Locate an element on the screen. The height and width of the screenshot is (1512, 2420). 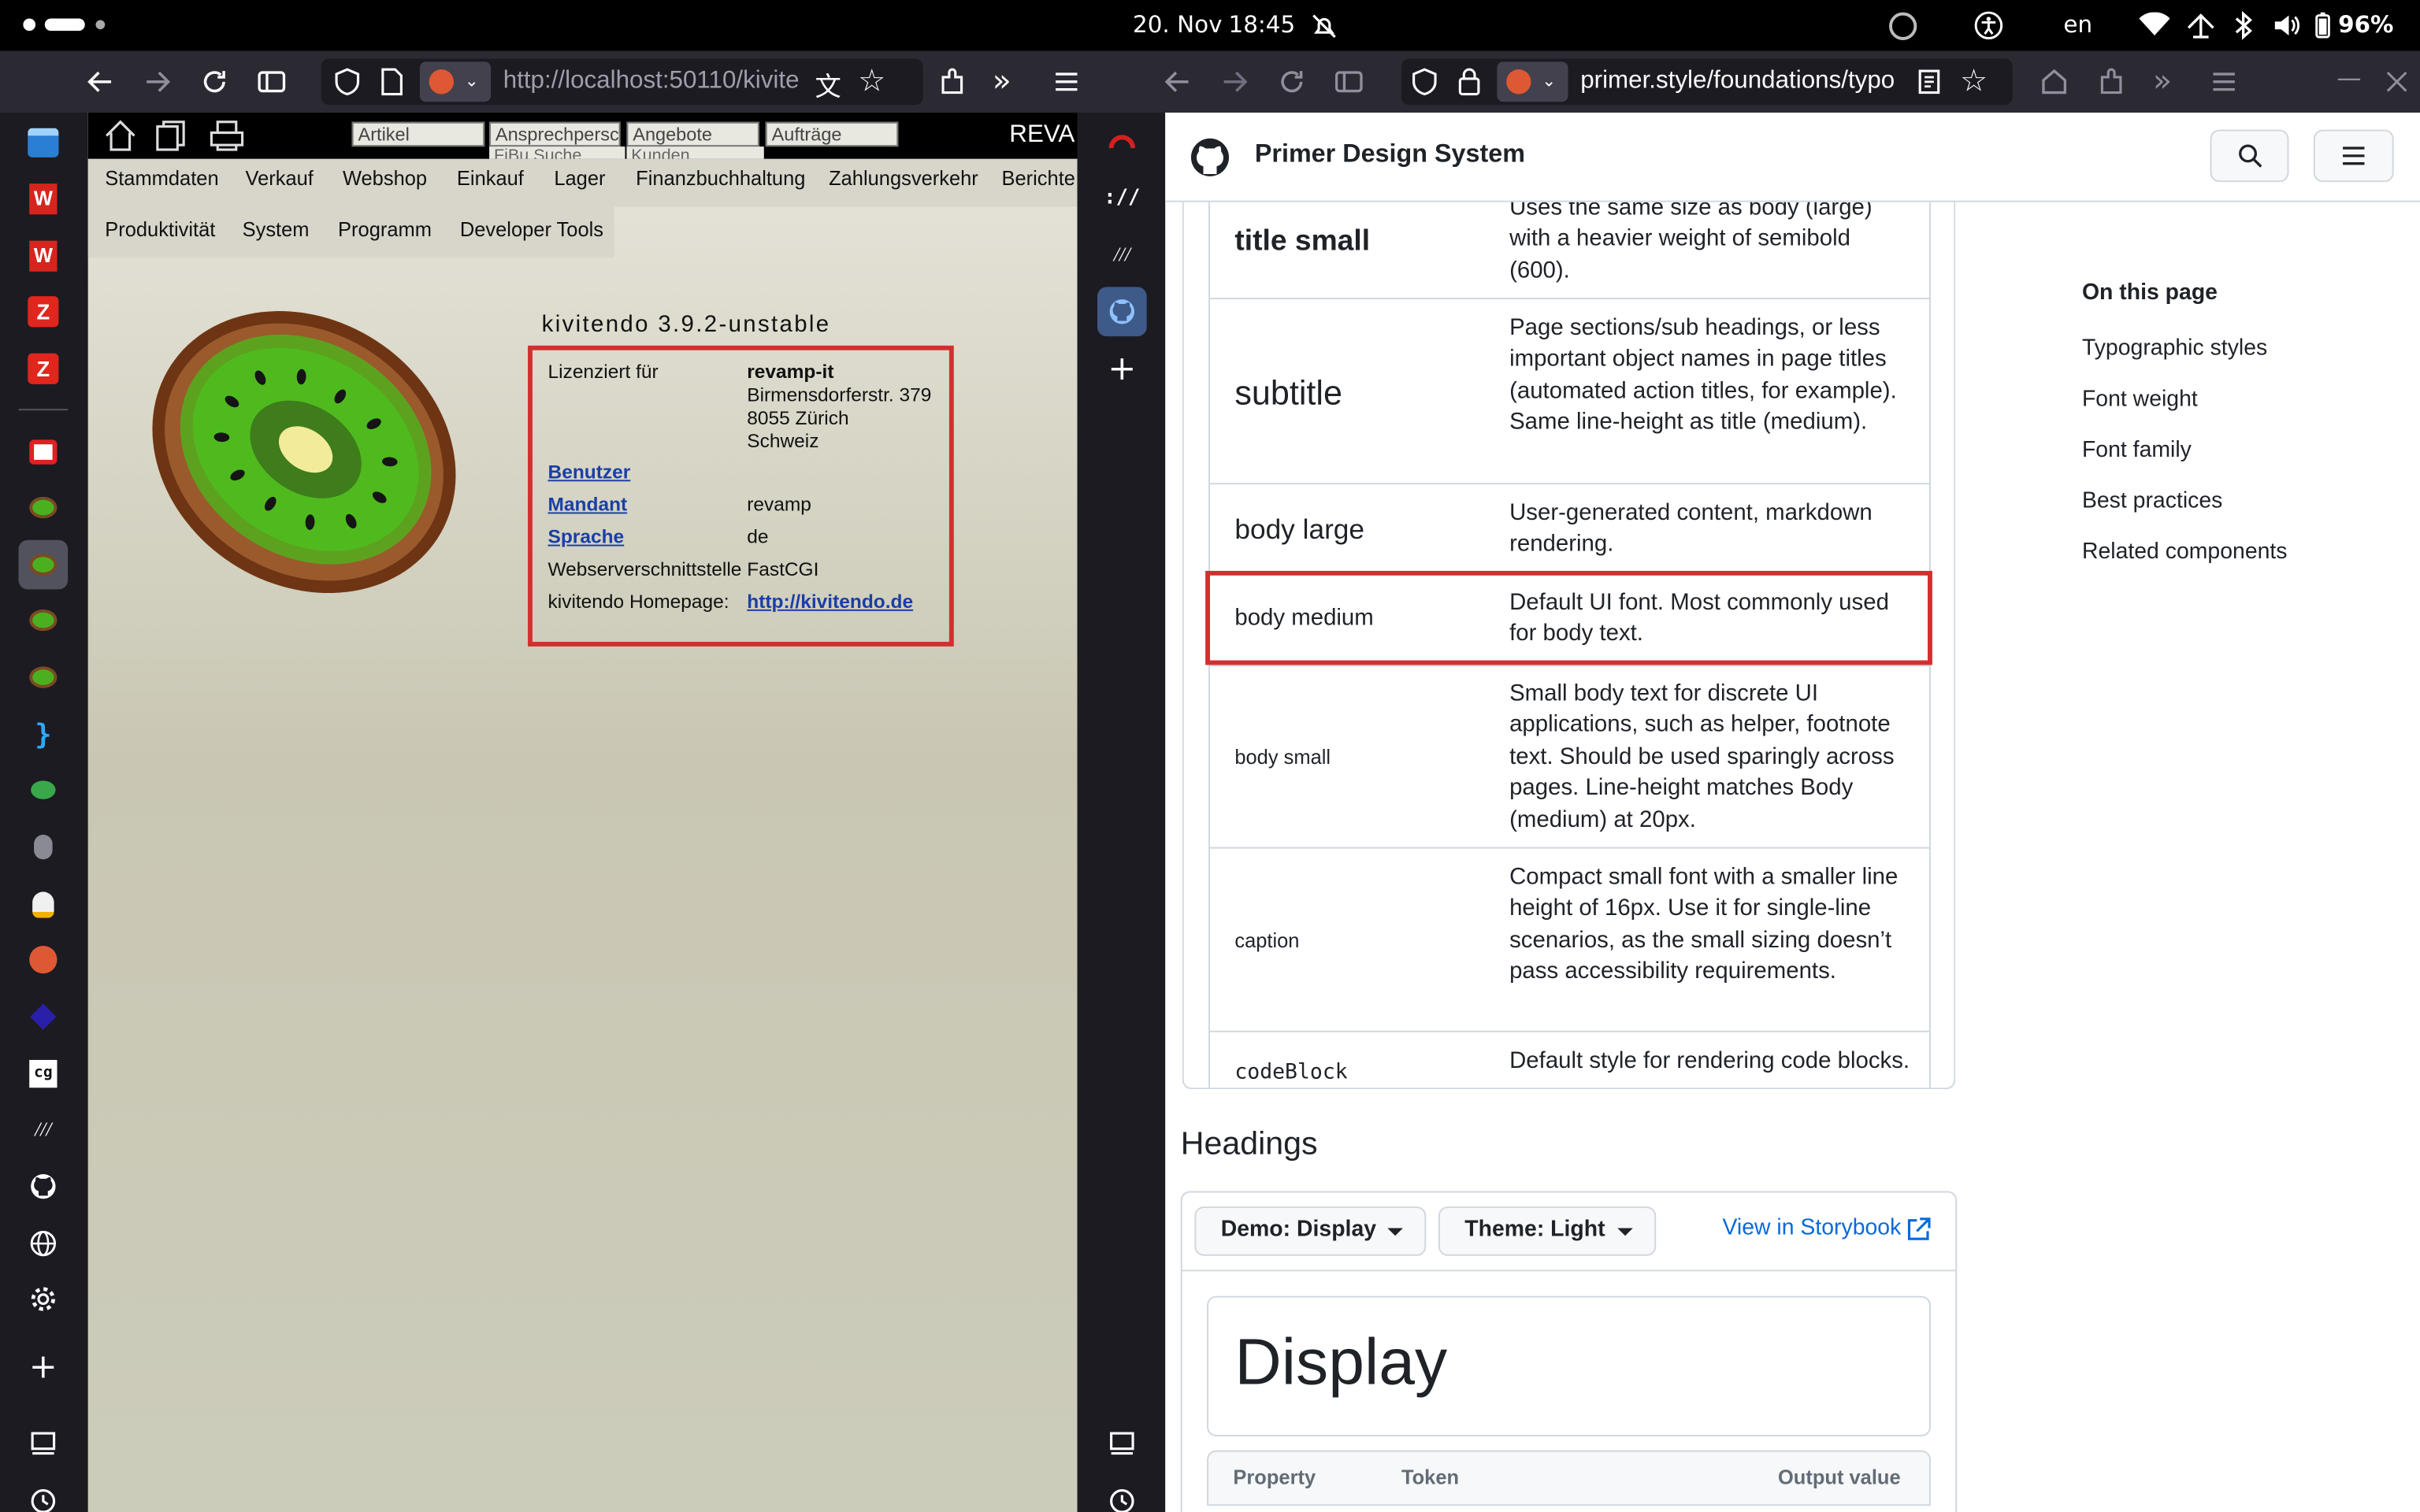
demo-dropdown-button: Demo: Display is located at coordinates (1310, 1231).